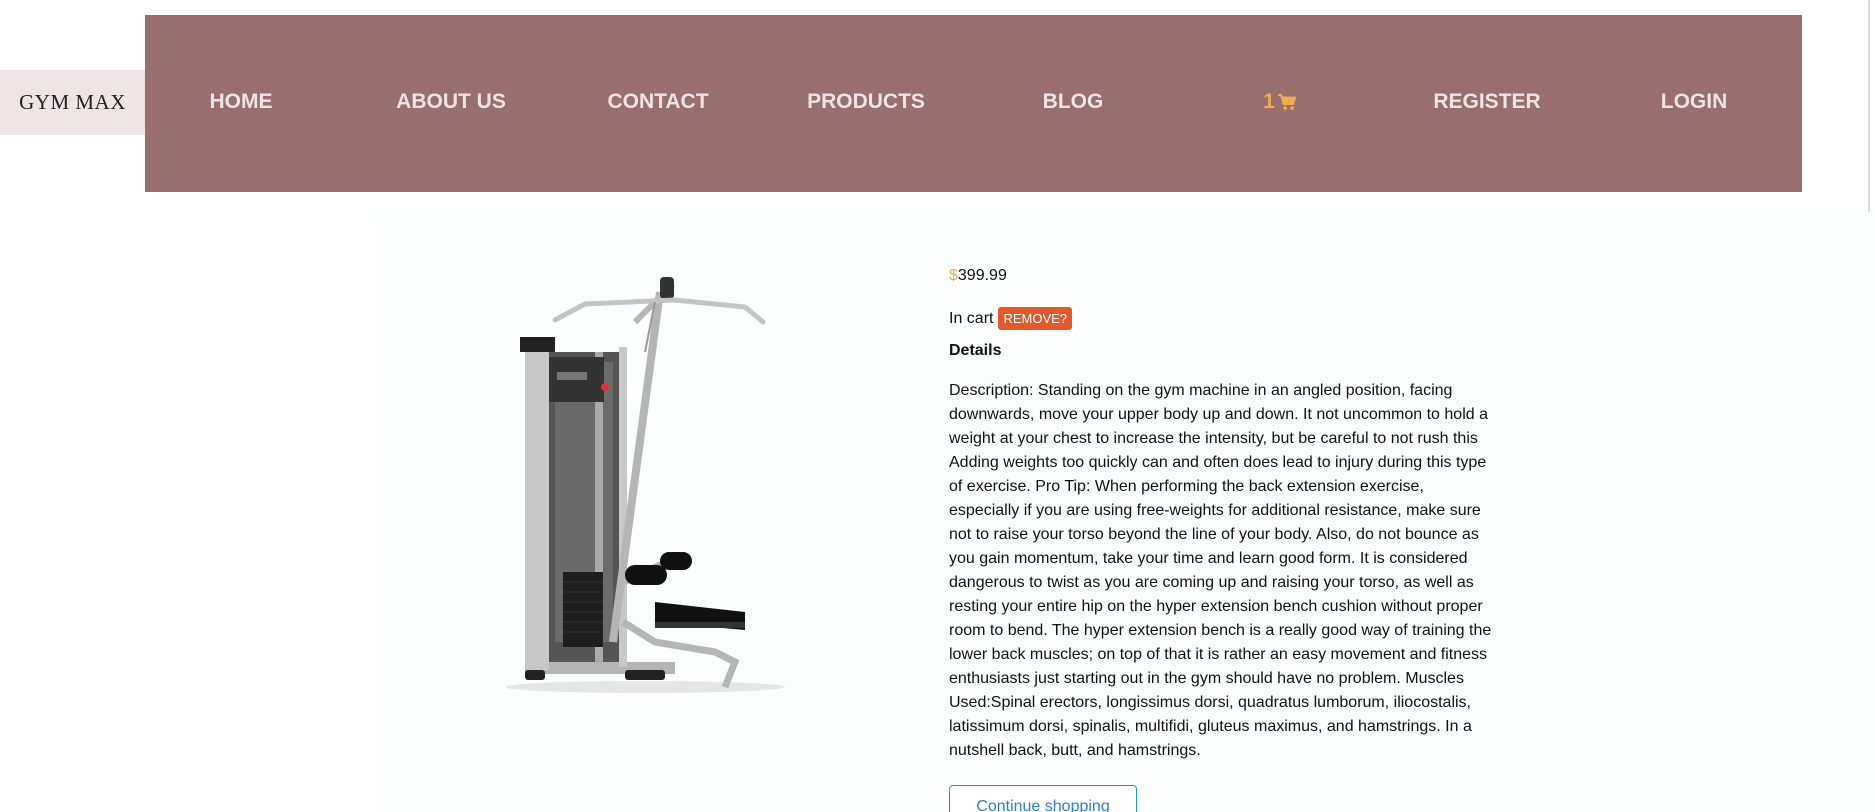  I want to click on cart-icon, so click(1286, 102).